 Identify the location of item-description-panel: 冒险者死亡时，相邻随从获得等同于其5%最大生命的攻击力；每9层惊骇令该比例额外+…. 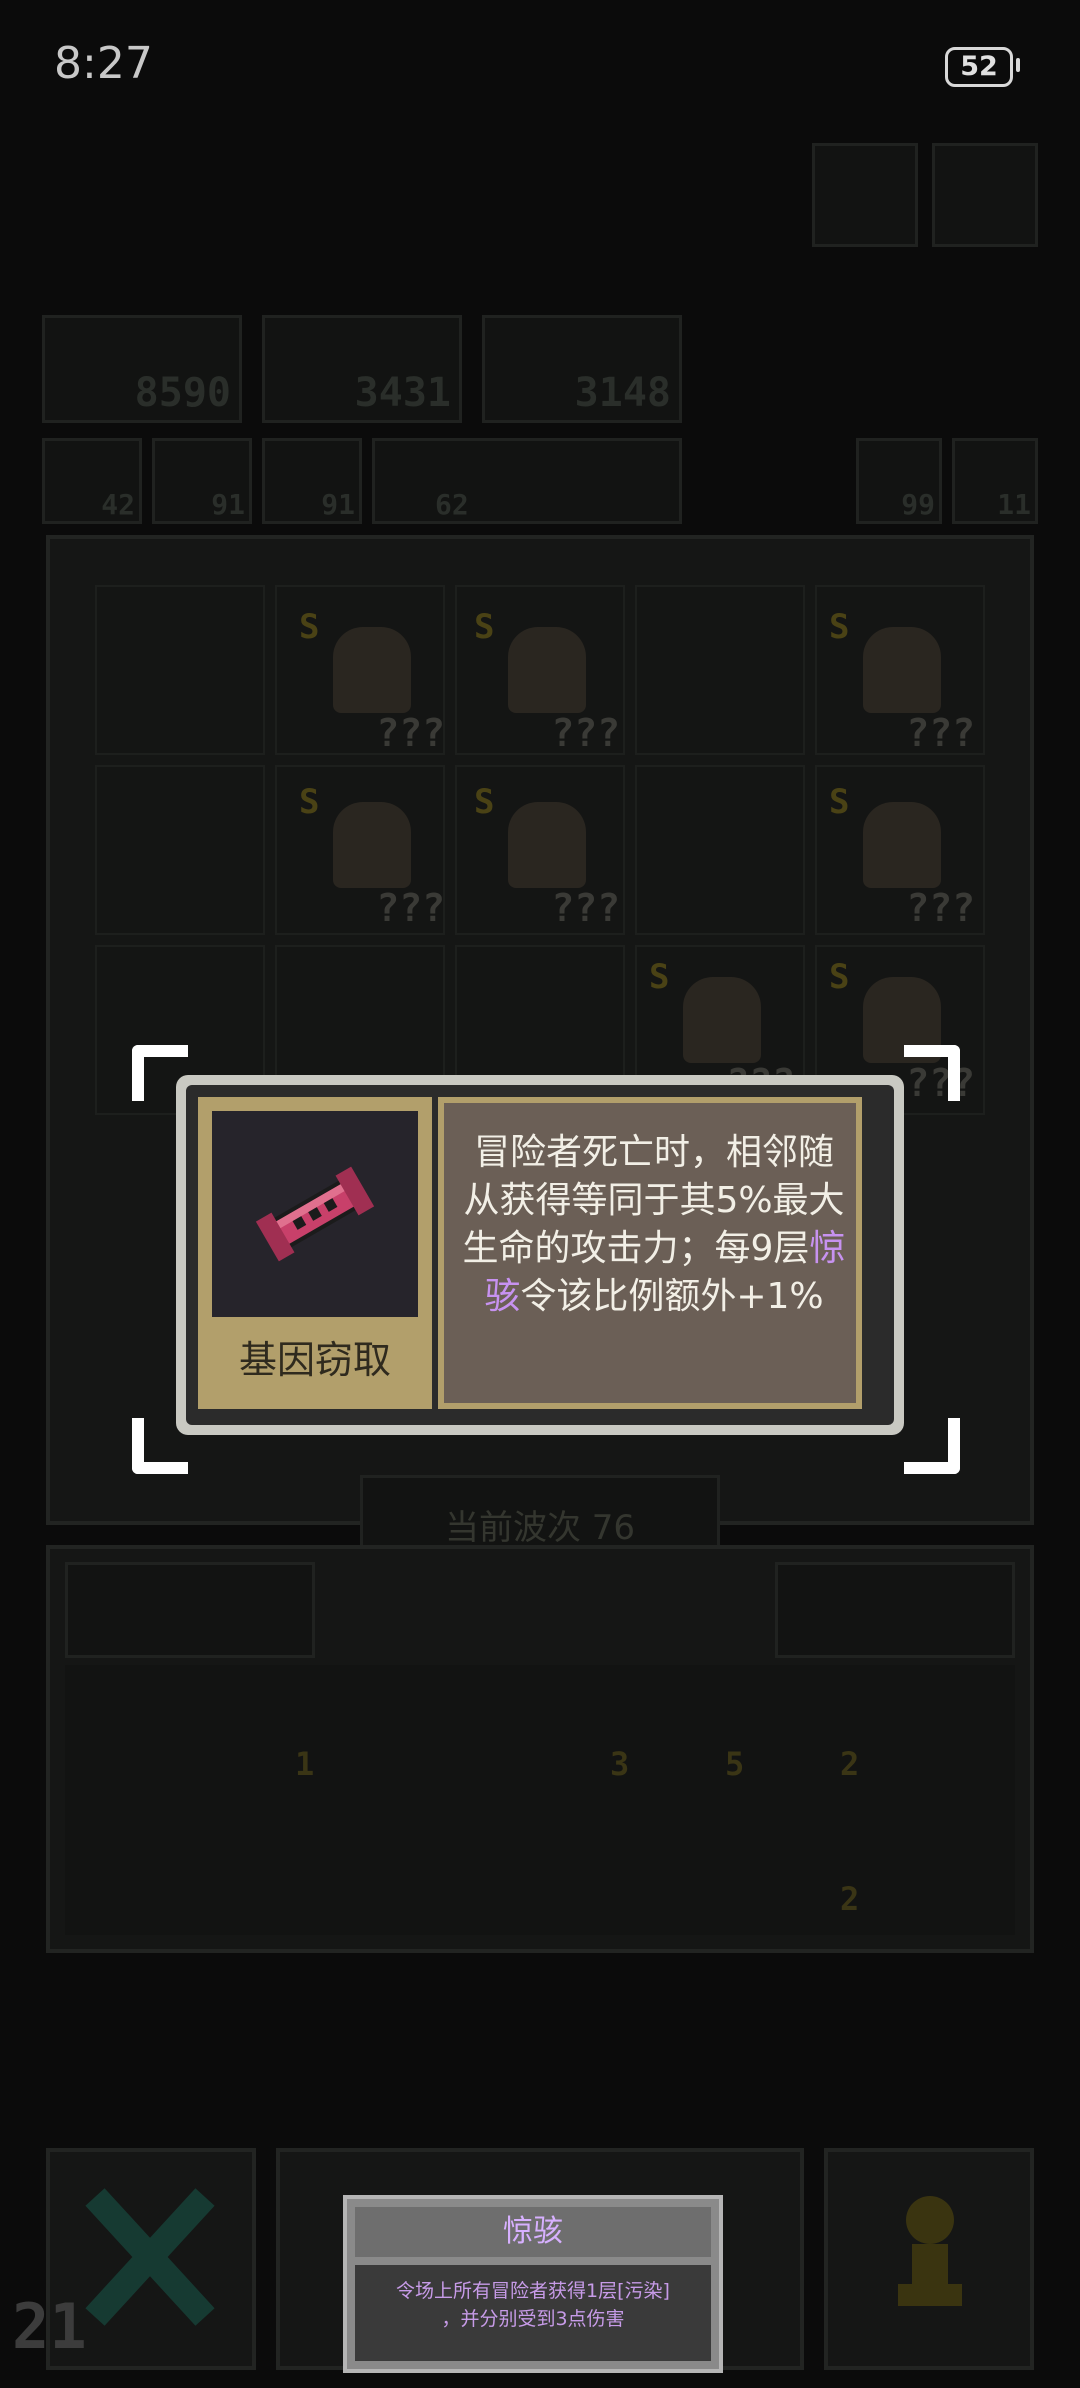
(650, 1253).